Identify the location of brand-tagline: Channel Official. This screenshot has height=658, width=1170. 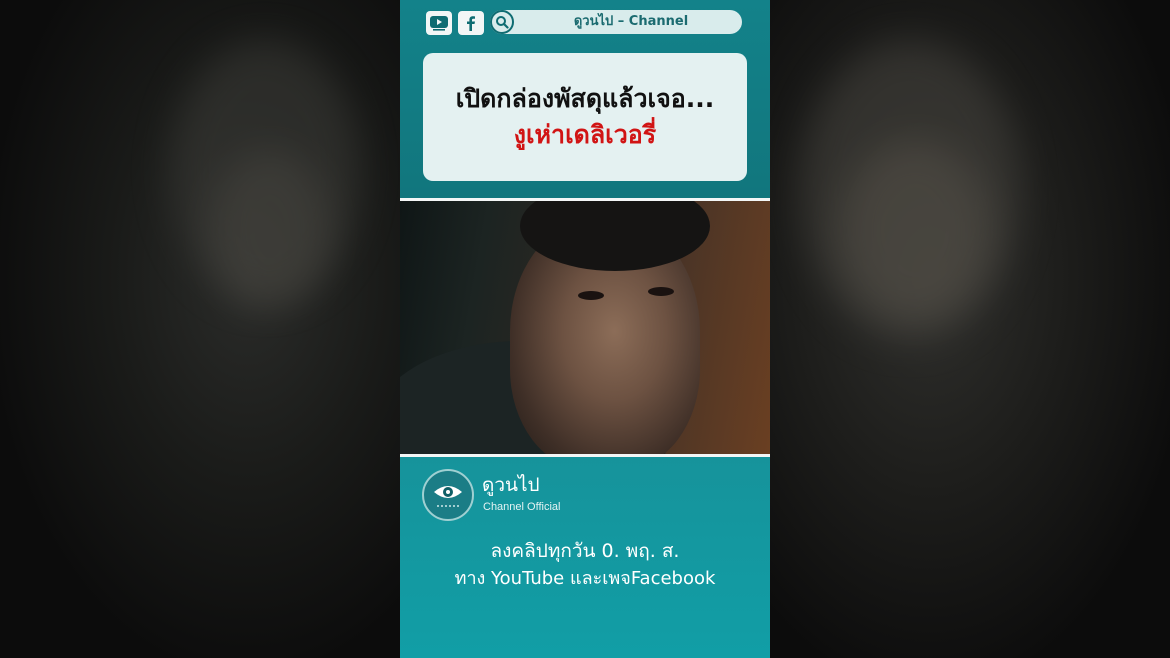
(522, 507).